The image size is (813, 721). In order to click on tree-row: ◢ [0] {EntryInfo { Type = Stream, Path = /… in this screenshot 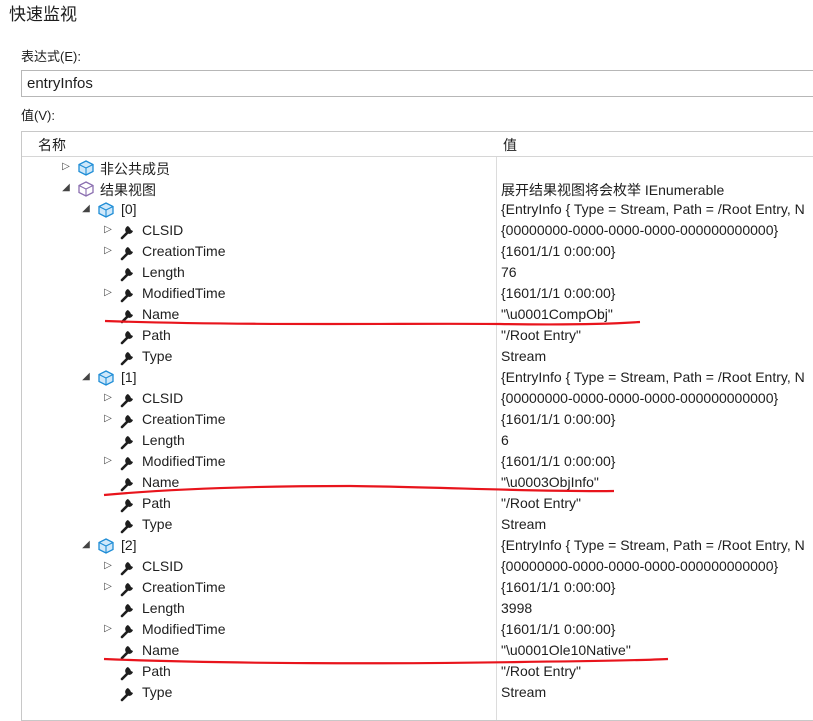, I will do `click(417, 209)`.